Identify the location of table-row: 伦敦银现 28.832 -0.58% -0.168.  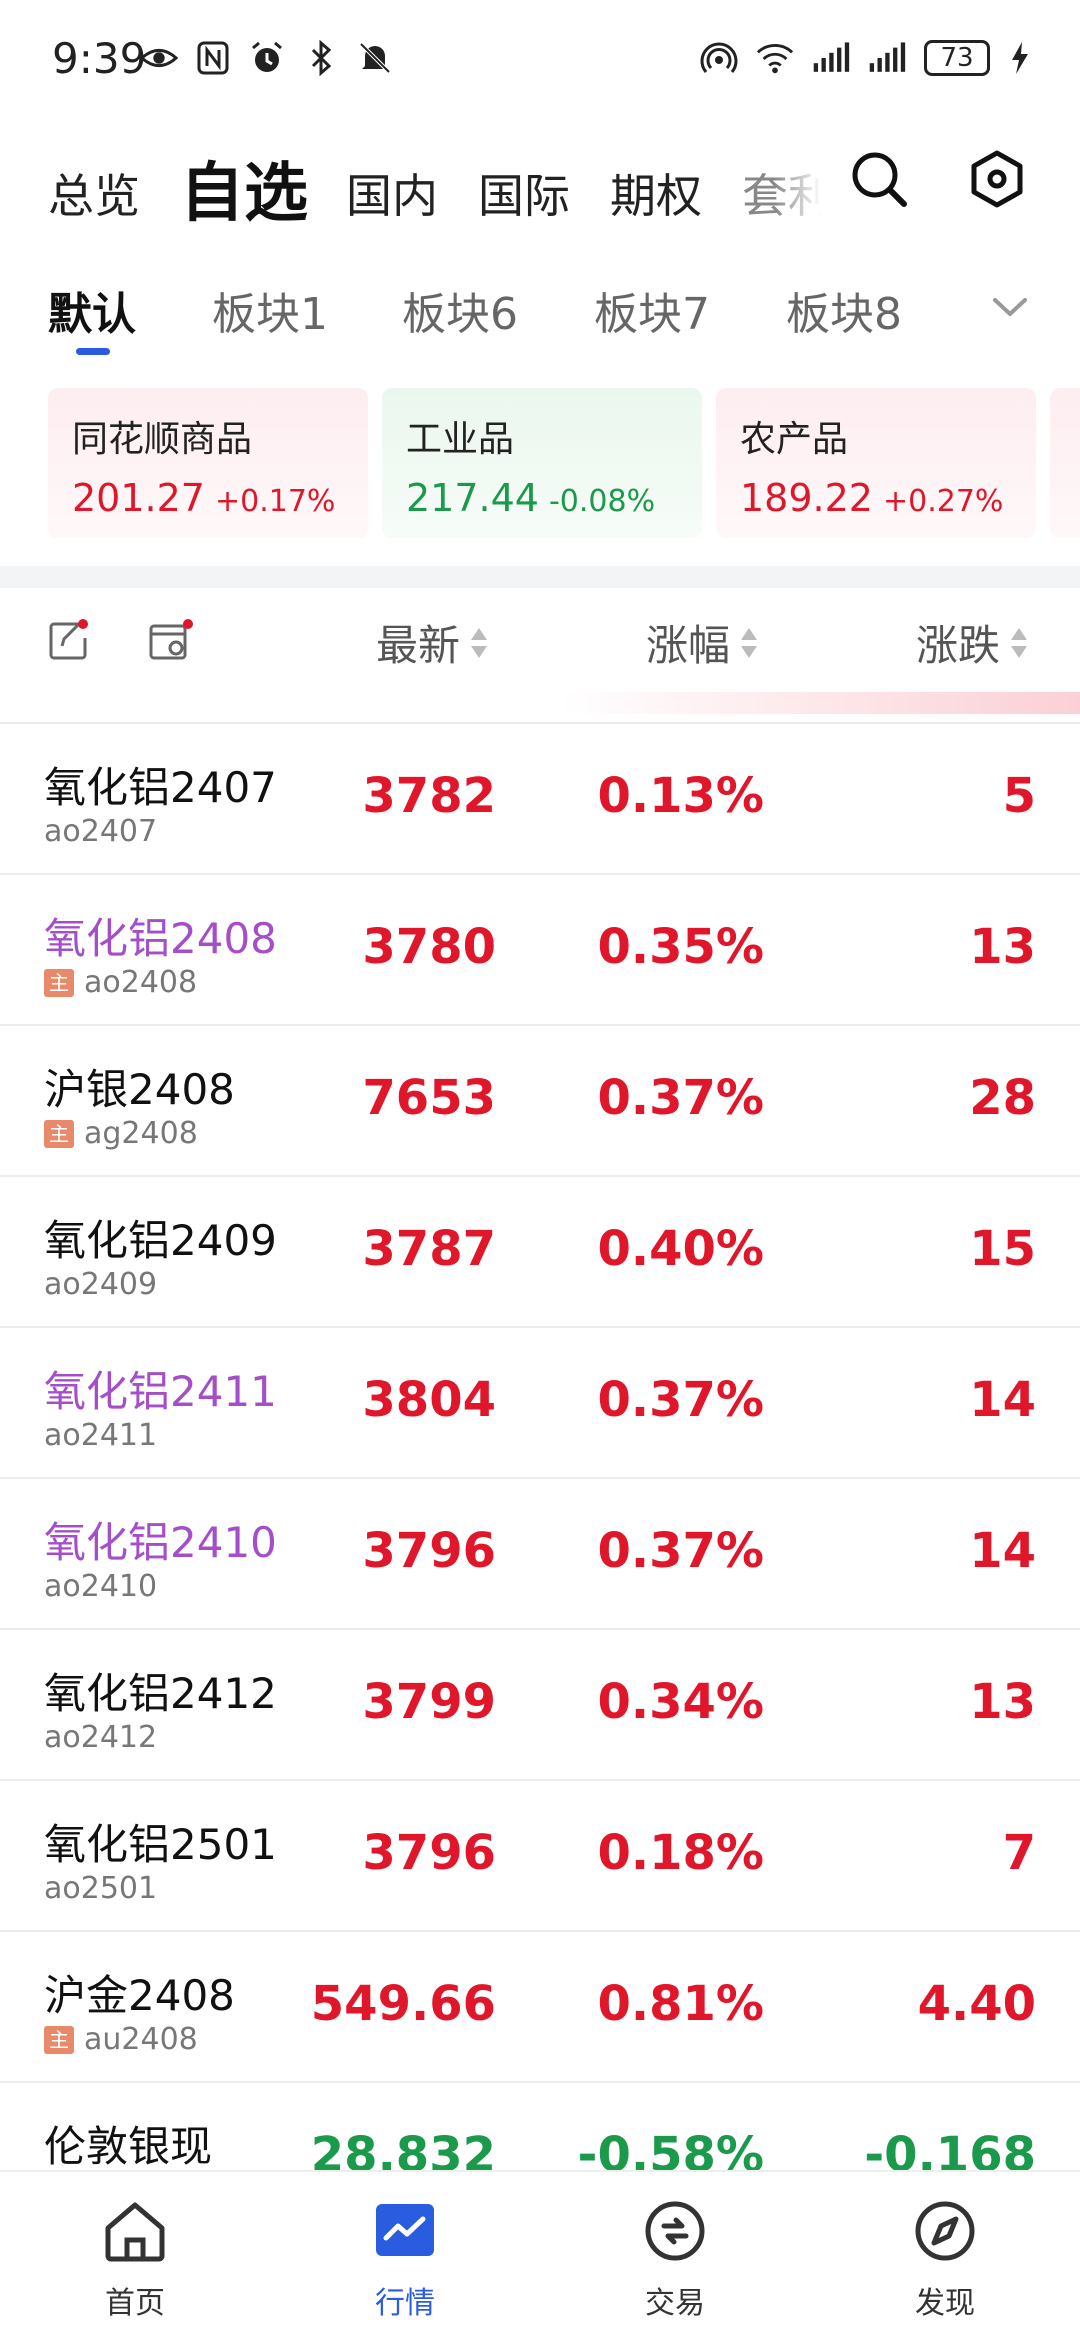
(540, 2126).